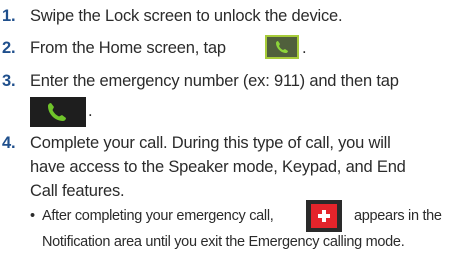 The height and width of the screenshot is (268, 463). What do you see at coordinates (9, 81) in the screenshot?
I see `step-number: 3.` at bounding box center [9, 81].